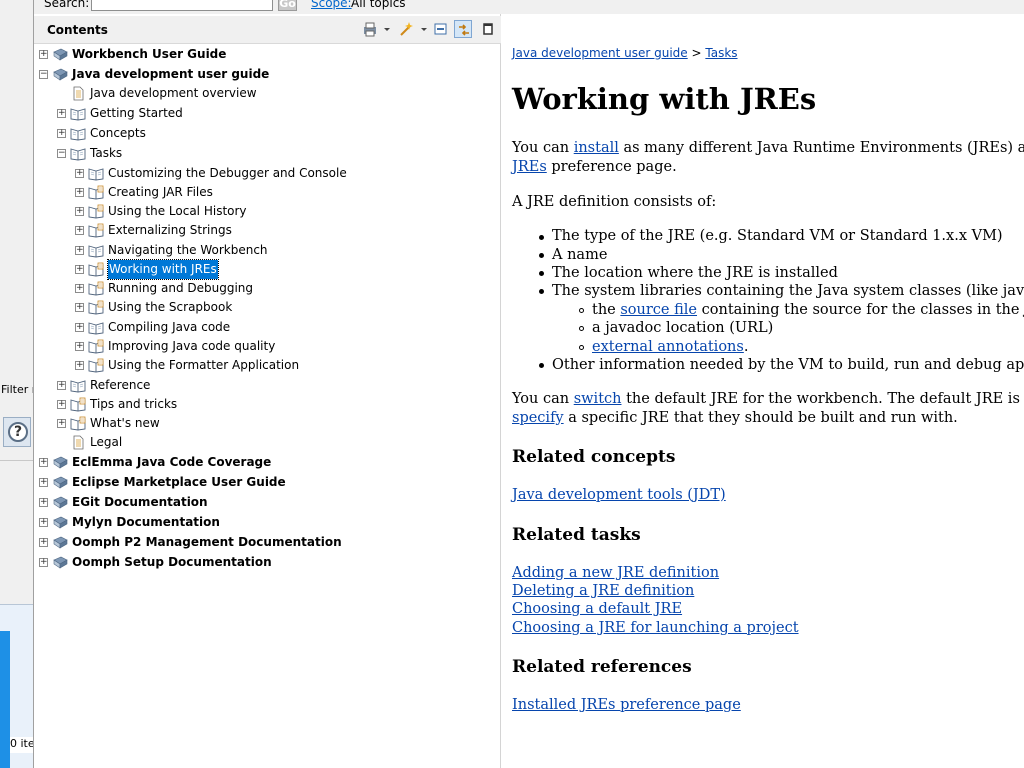 This screenshot has width=1024, height=768. What do you see at coordinates (264, 74) in the screenshot?
I see `tree-item: − Java development user guide` at bounding box center [264, 74].